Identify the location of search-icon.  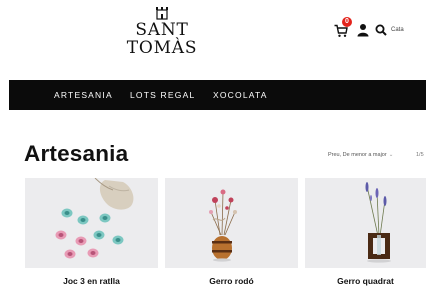
(381, 30).